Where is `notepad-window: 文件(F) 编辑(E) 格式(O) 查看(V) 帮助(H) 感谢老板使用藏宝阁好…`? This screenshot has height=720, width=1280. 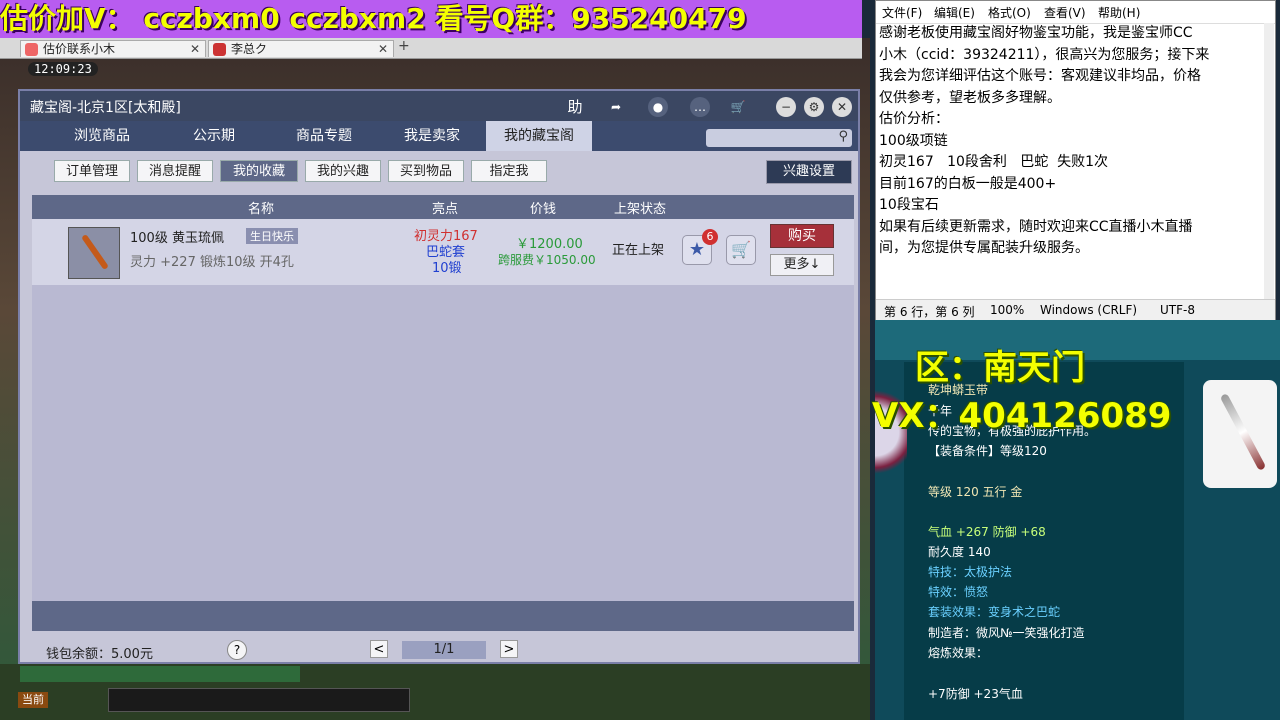
notepad-window: 文件(F) 编辑(E) 格式(O) 查看(V) 帮助(H) 感谢老板使用藏宝阁好… is located at coordinates (1075, 161).